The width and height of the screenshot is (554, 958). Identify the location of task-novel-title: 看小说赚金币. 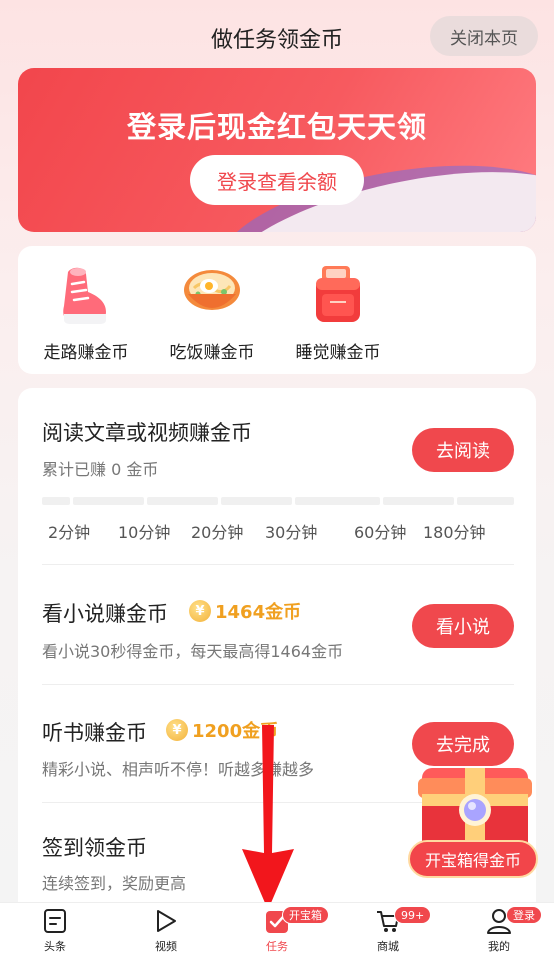
(105, 614).